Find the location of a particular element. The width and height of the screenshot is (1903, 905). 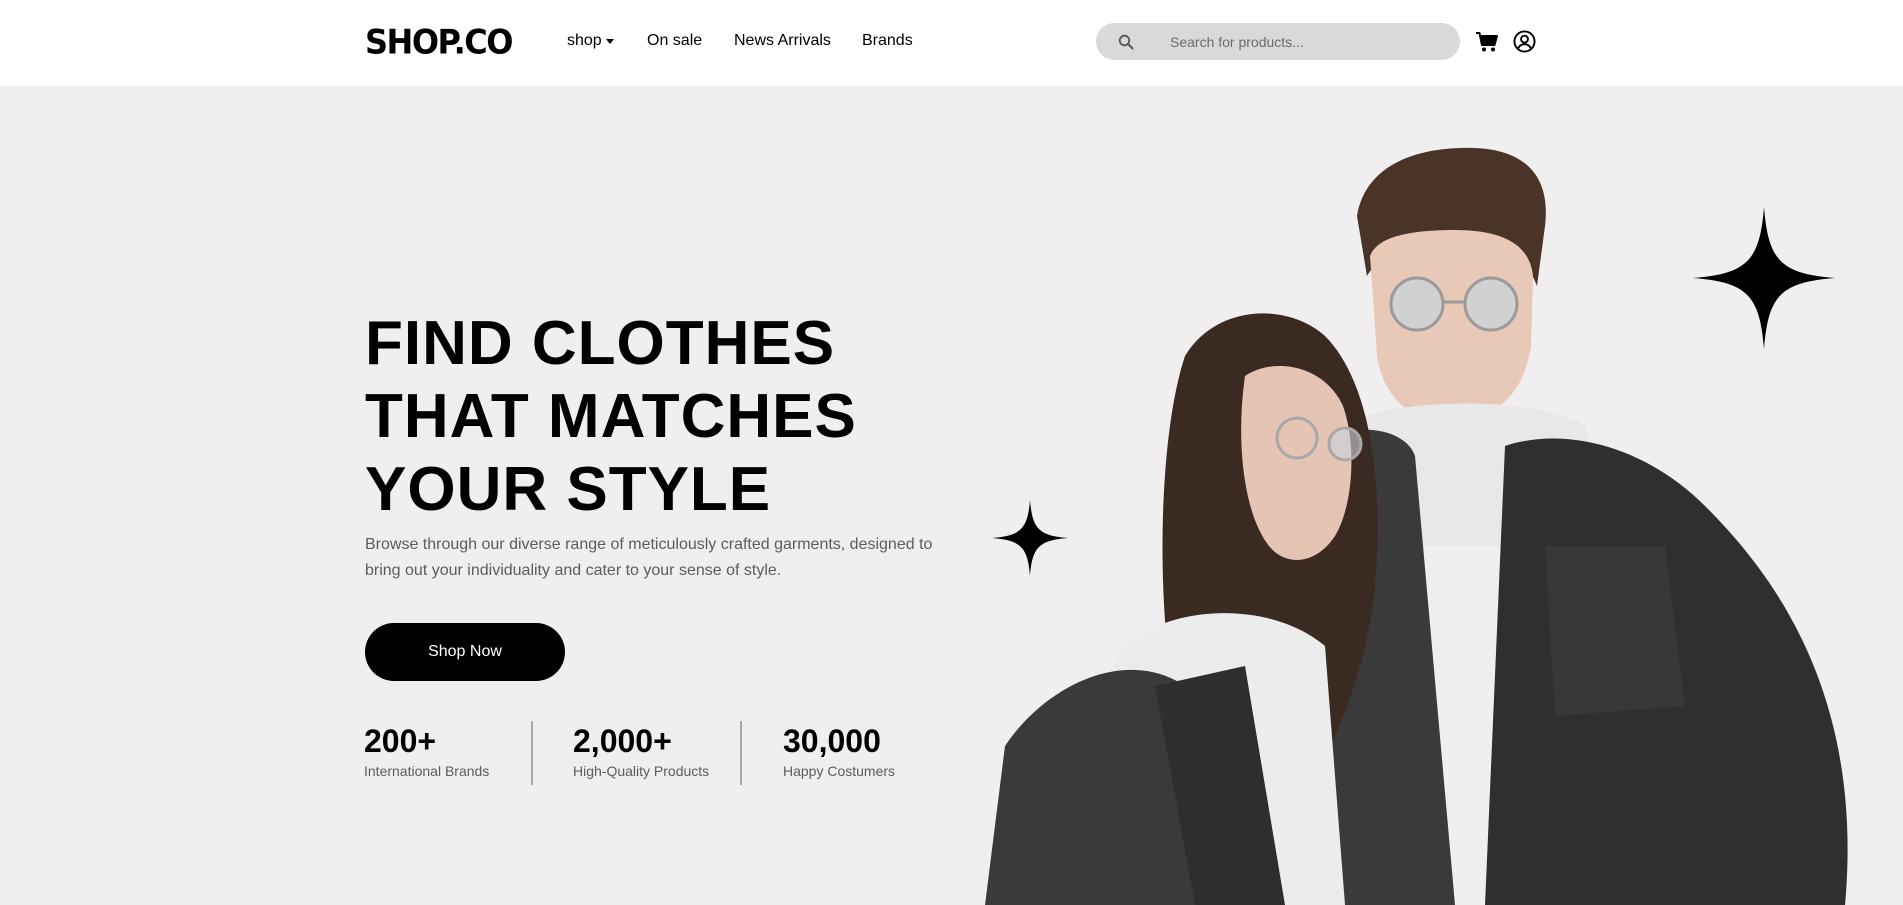

cart-icon is located at coordinates (1487, 42).